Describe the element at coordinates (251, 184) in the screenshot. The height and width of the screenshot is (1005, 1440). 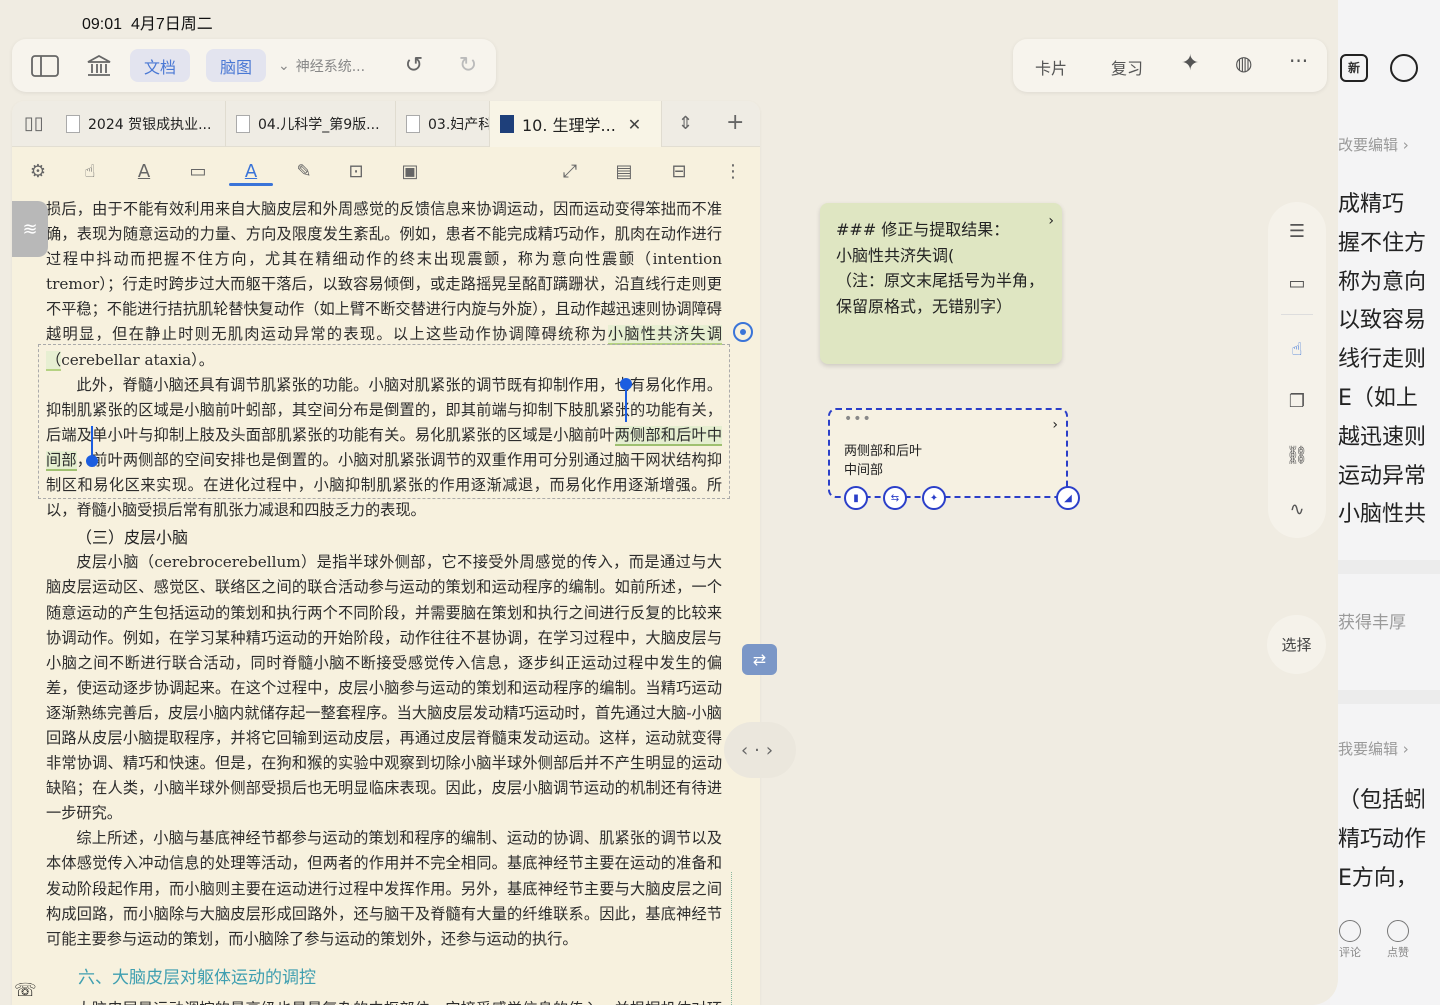
I see `active-tool-indicator` at that location.